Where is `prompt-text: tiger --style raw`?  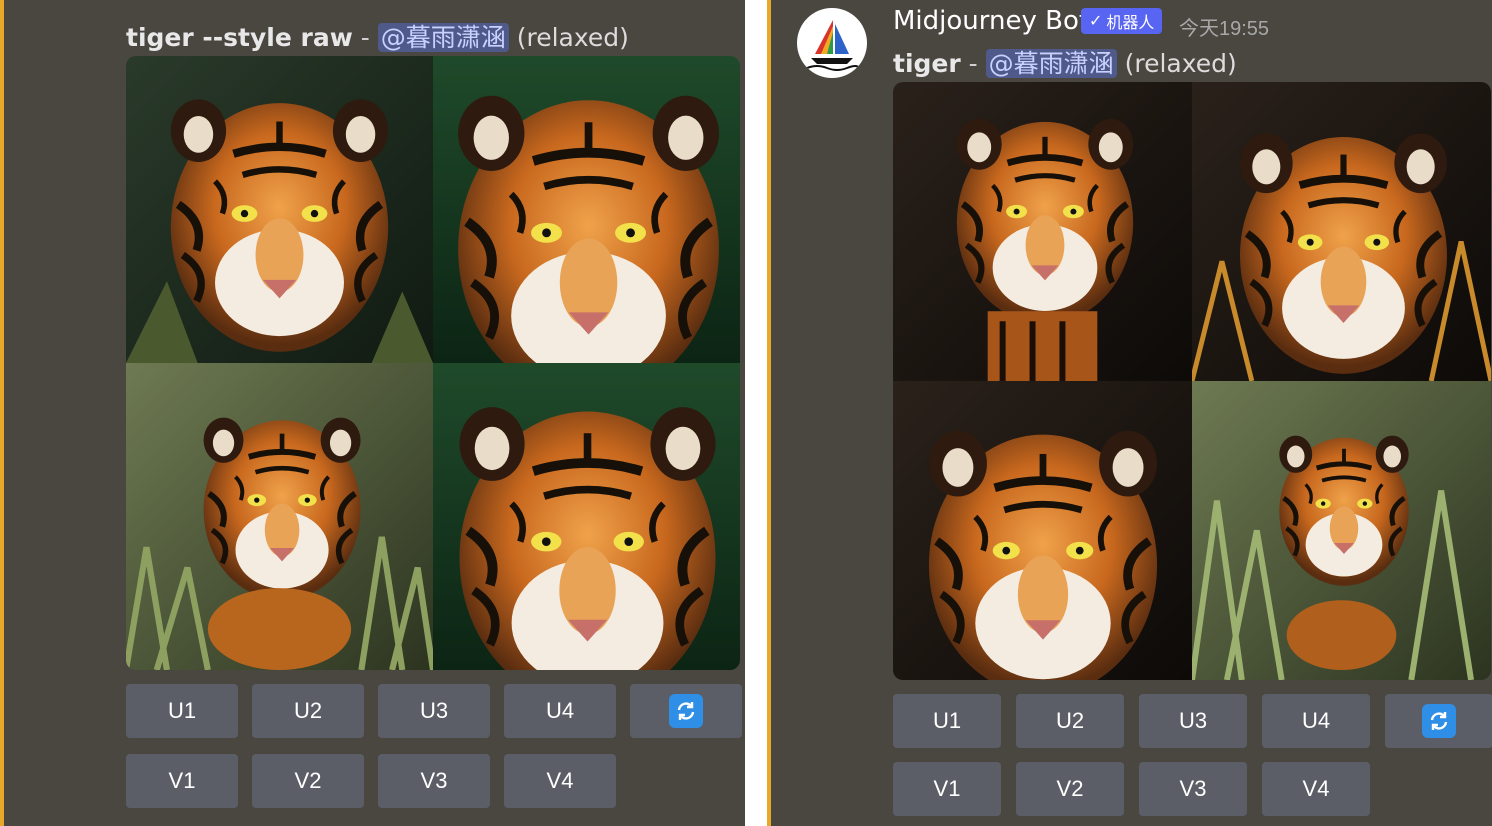
prompt-text: tiger --style raw is located at coordinates (239, 37).